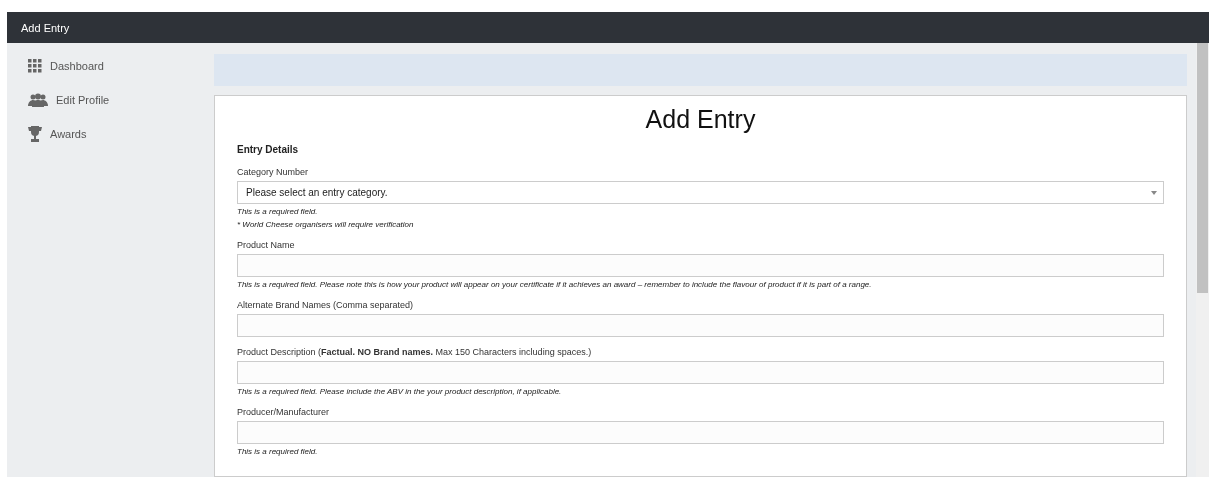  What do you see at coordinates (1202, 168) in the screenshot?
I see `scrollbar-thumb` at bounding box center [1202, 168].